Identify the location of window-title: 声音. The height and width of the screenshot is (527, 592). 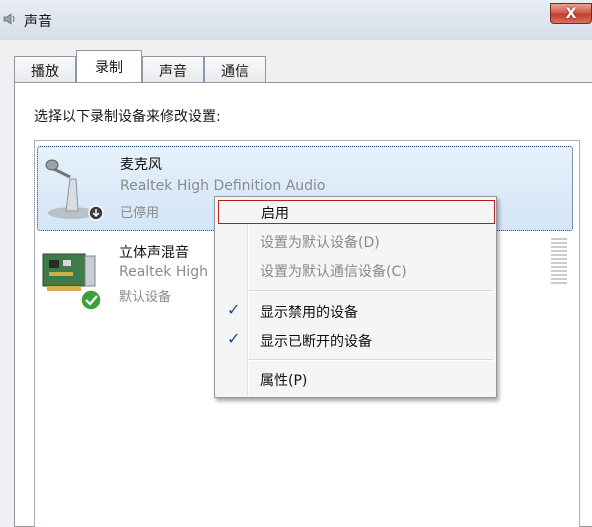
(38, 22).